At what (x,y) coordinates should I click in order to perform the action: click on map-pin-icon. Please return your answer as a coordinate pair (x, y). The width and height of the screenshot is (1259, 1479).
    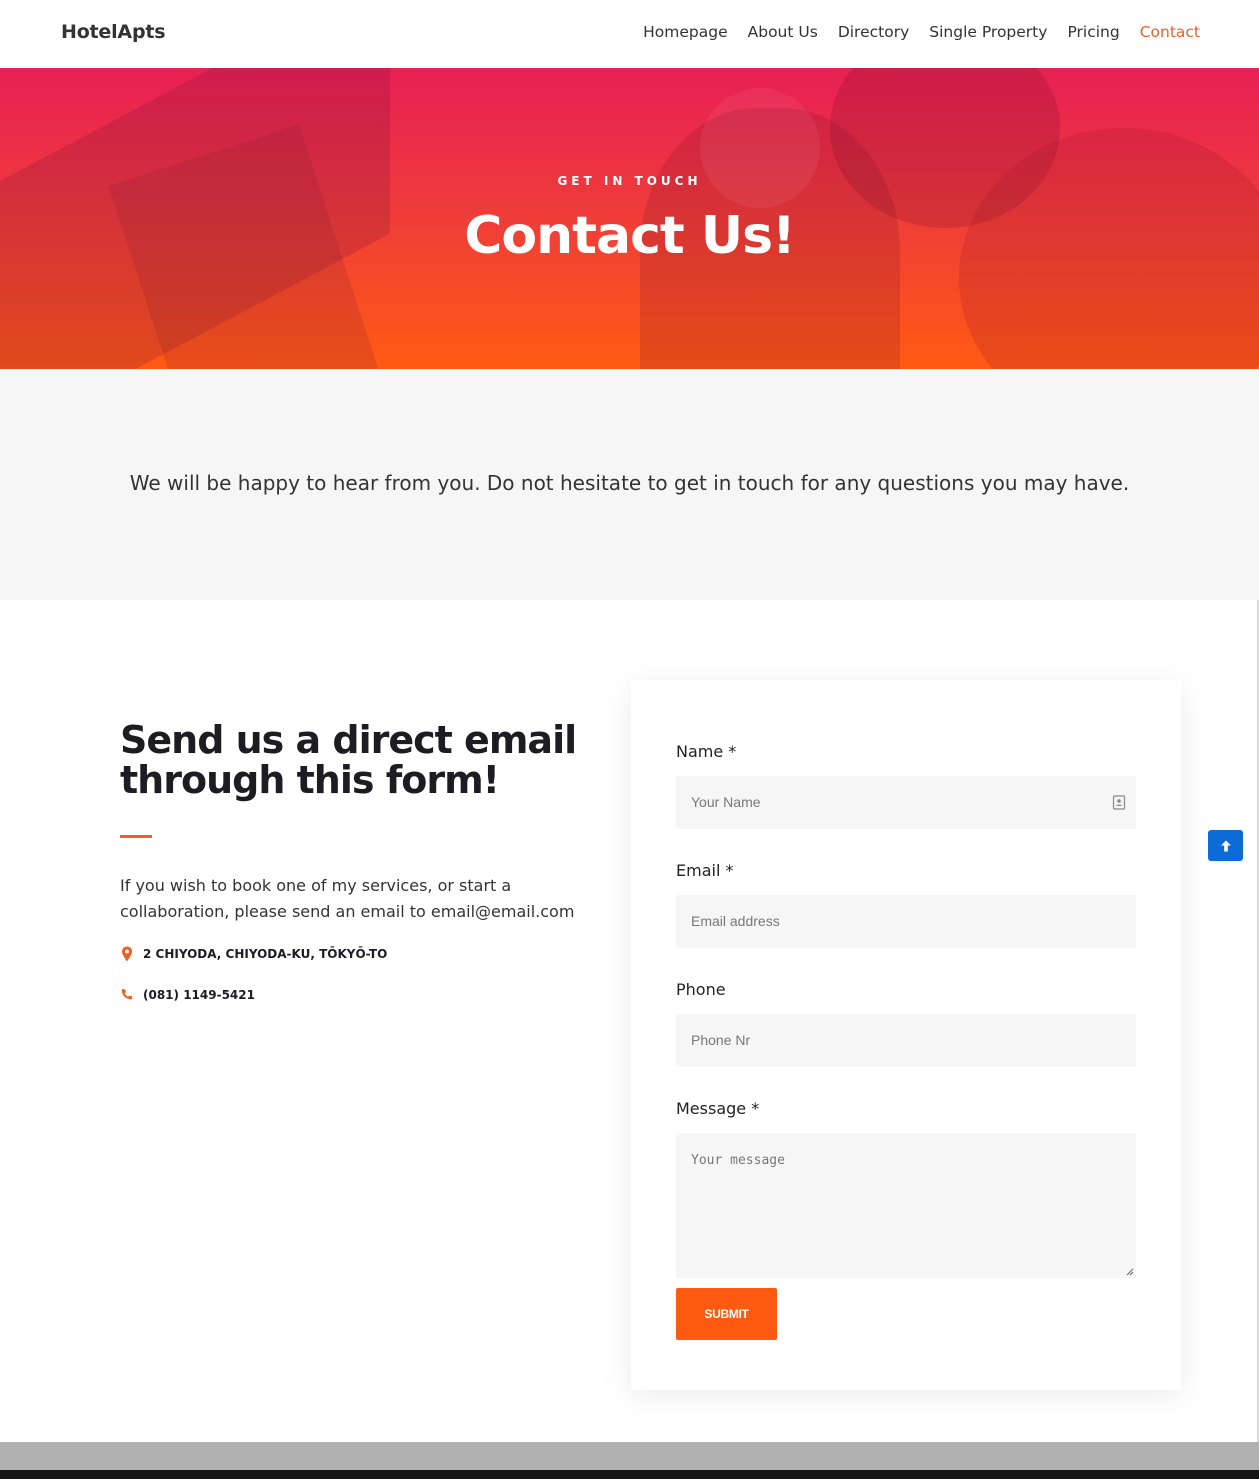
    Looking at the image, I should click on (127, 954).